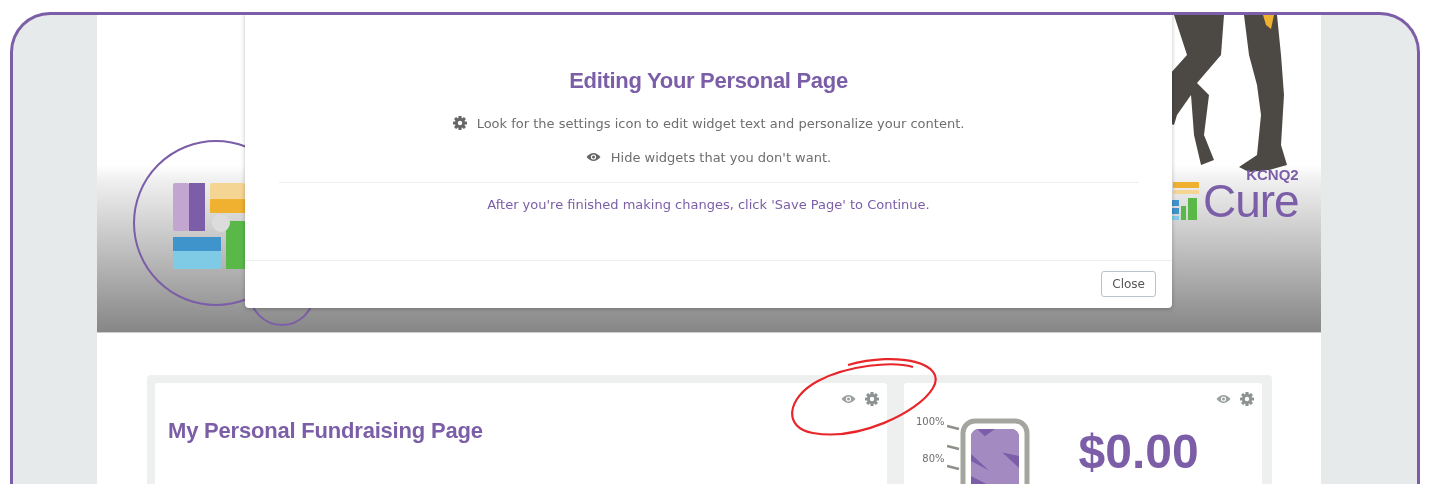 The width and height of the screenshot is (1430, 484). Describe the element at coordinates (1251, 201) in the screenshot. I see `logo-text: Cure` at that location.